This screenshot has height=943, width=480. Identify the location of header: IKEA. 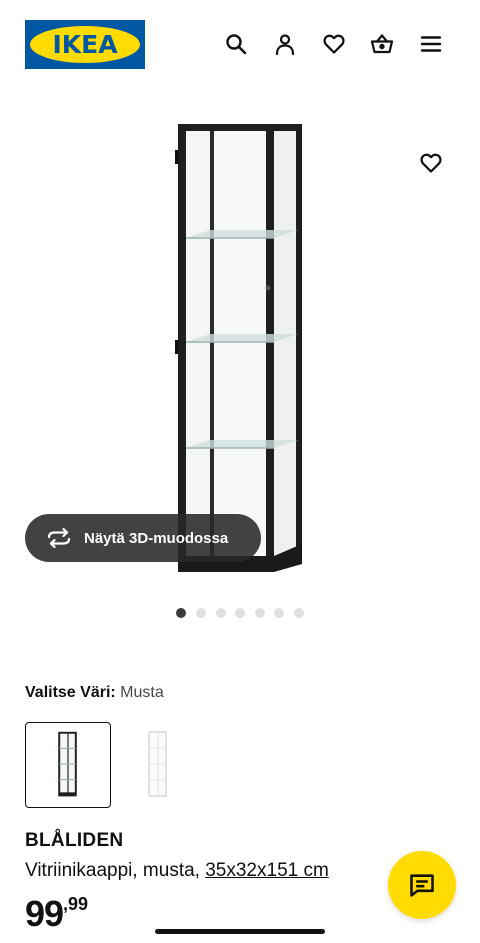
(240, 45).